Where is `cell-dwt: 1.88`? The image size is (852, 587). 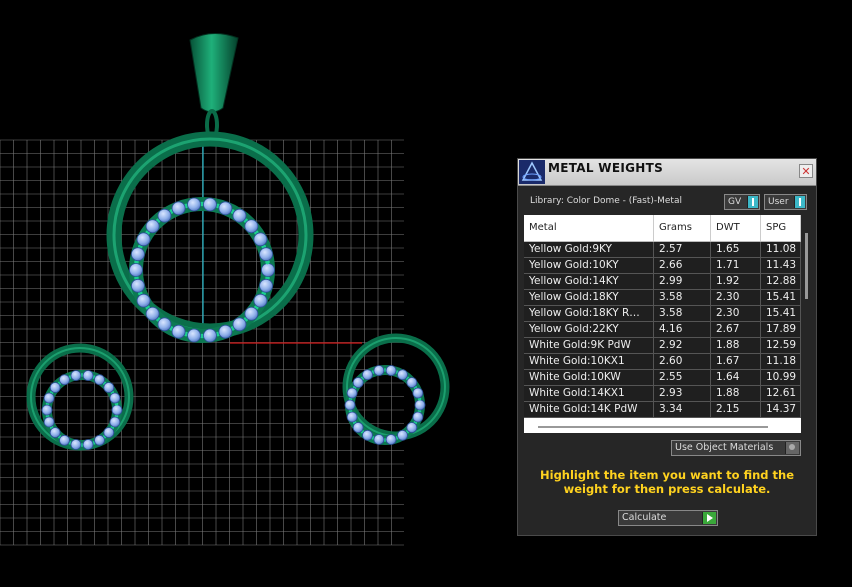
cell-dwt: 1.88 is located at coordinates (736, 393).